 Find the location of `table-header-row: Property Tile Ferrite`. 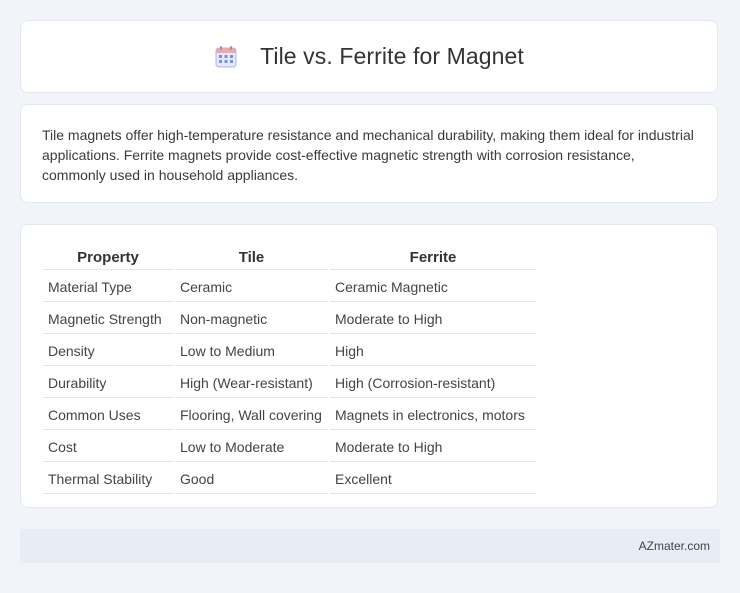

table-header-row: Property Tile Ferrite is located at coordinates (289, 258).